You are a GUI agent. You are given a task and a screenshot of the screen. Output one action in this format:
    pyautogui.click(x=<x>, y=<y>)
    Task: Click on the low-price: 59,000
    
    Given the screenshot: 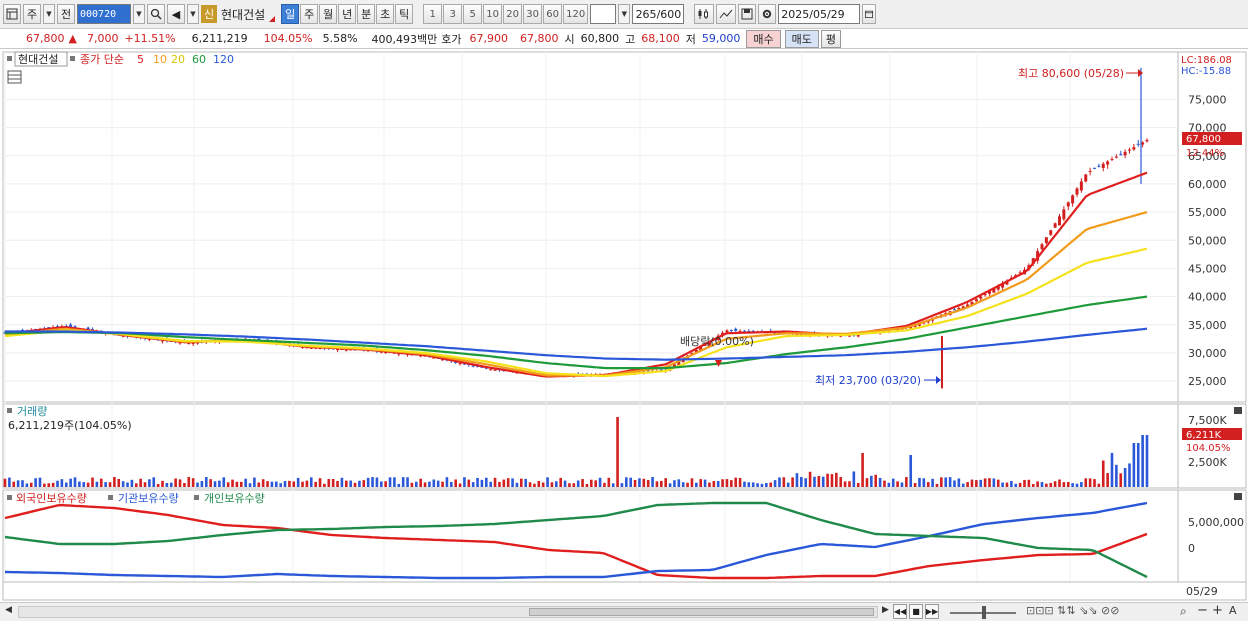 What is the action you would take?
    pyautogui.click(x=721, y=38)
    